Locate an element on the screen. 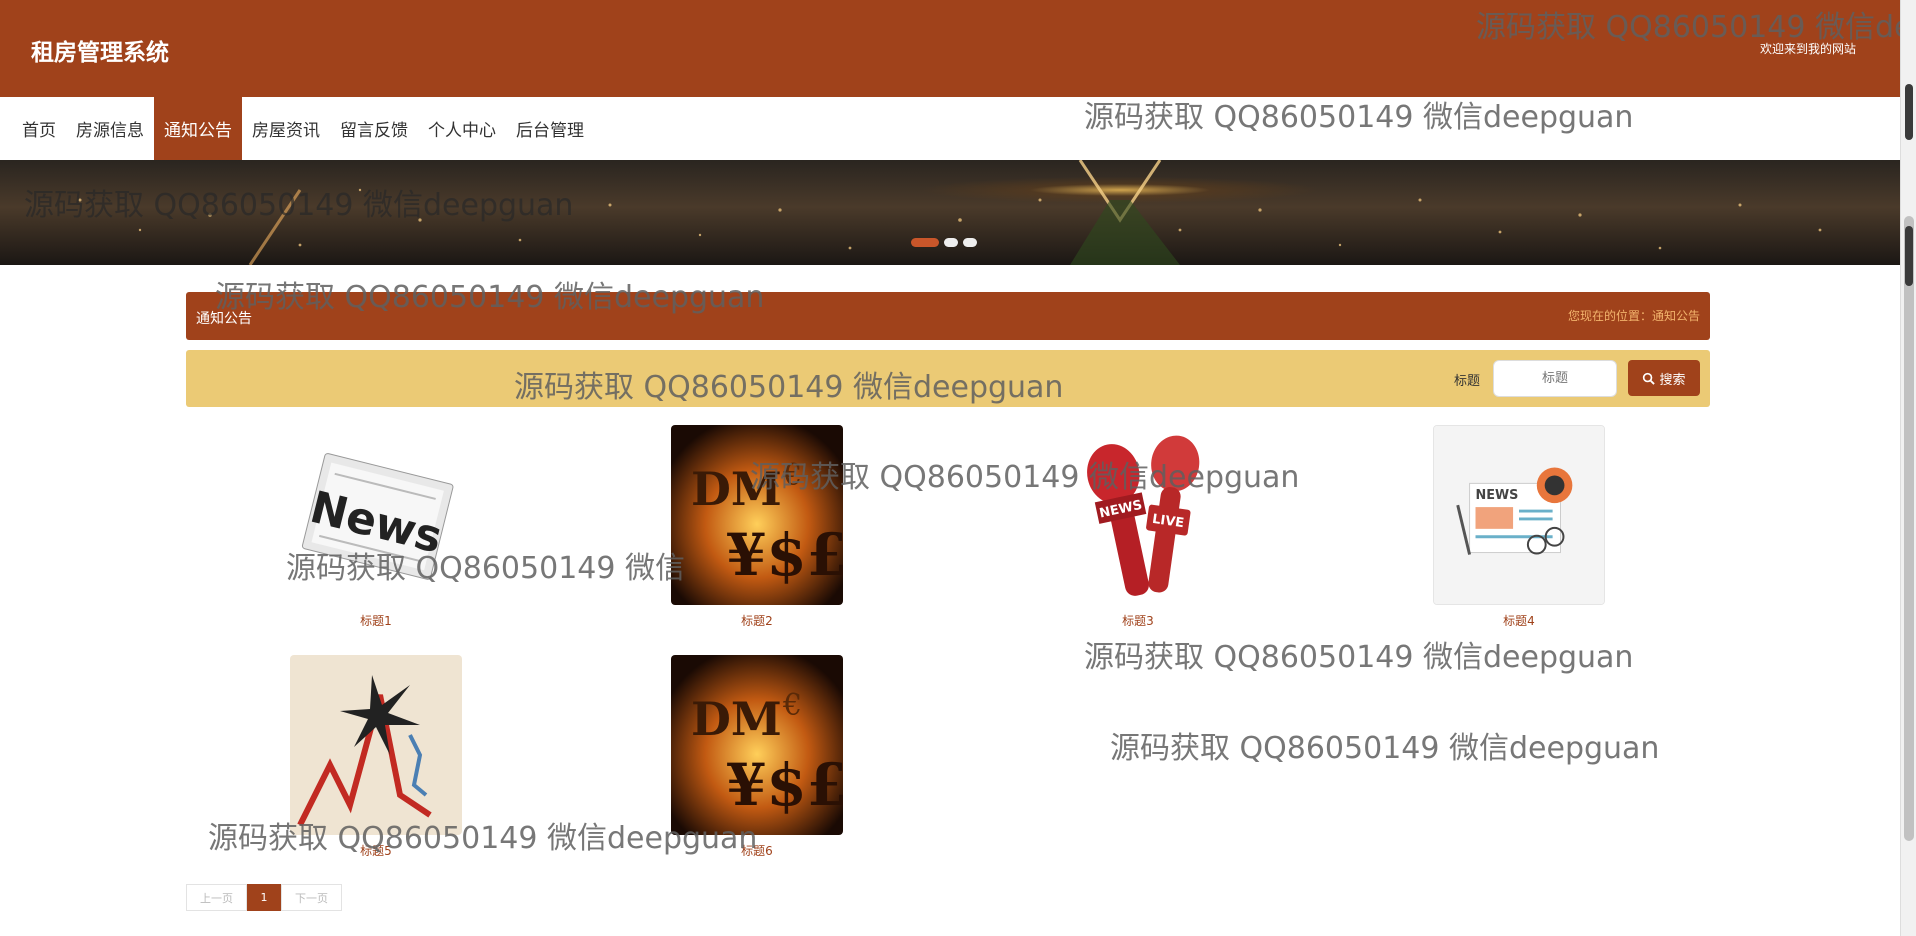  city-night-image is located at coordinates (950, 212).